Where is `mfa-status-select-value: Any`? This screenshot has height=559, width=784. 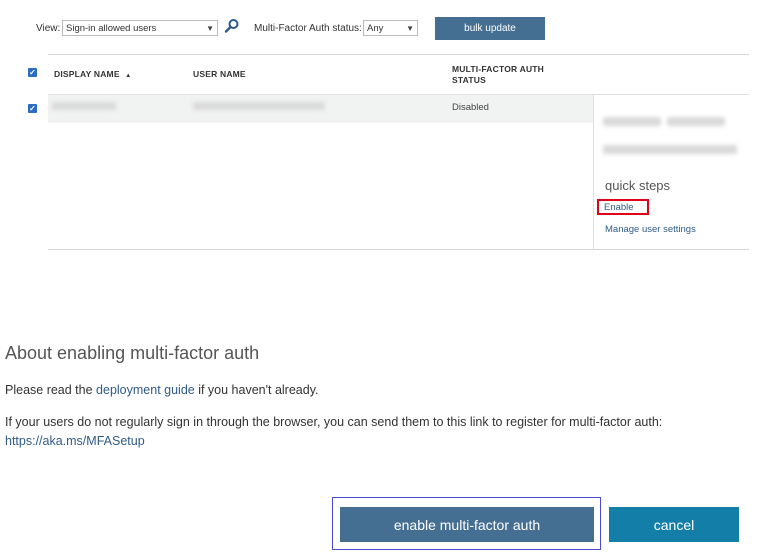 mfa-status-select-value: Any is located at coordinates (375, 28).